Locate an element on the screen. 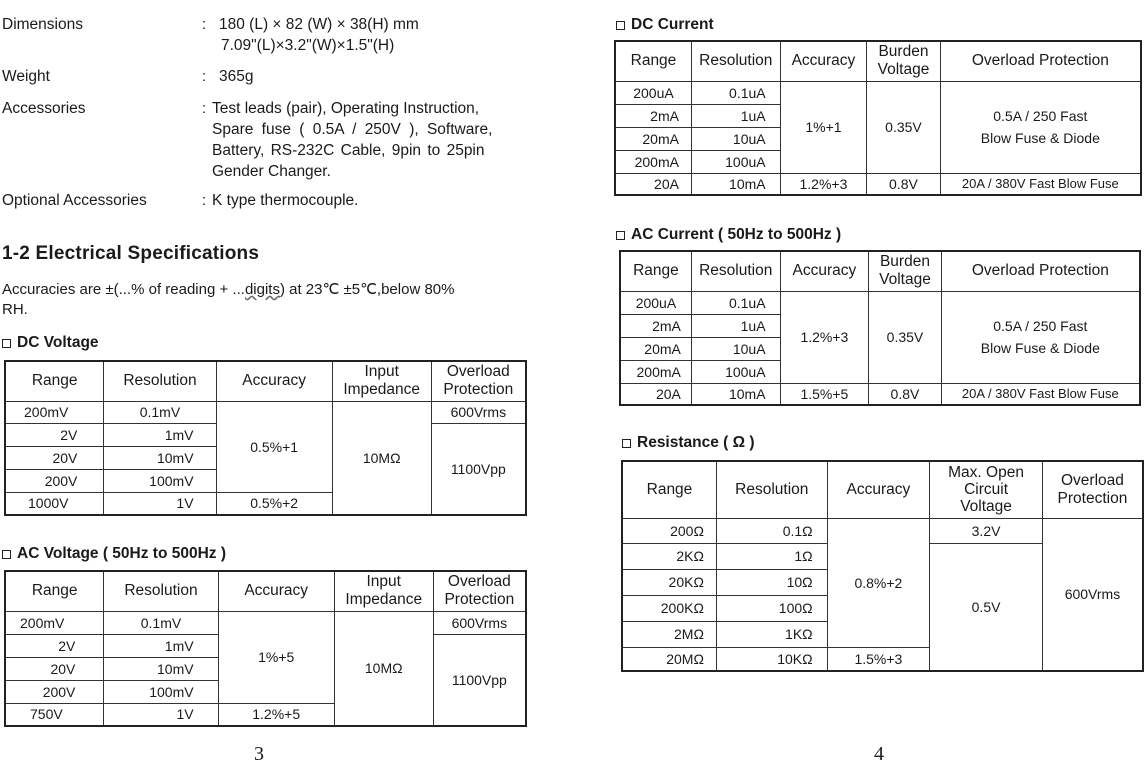 The width and height of the screenshot is (1146, 766). overload-cell: 600Vrms is located at coordinates (479, 622).